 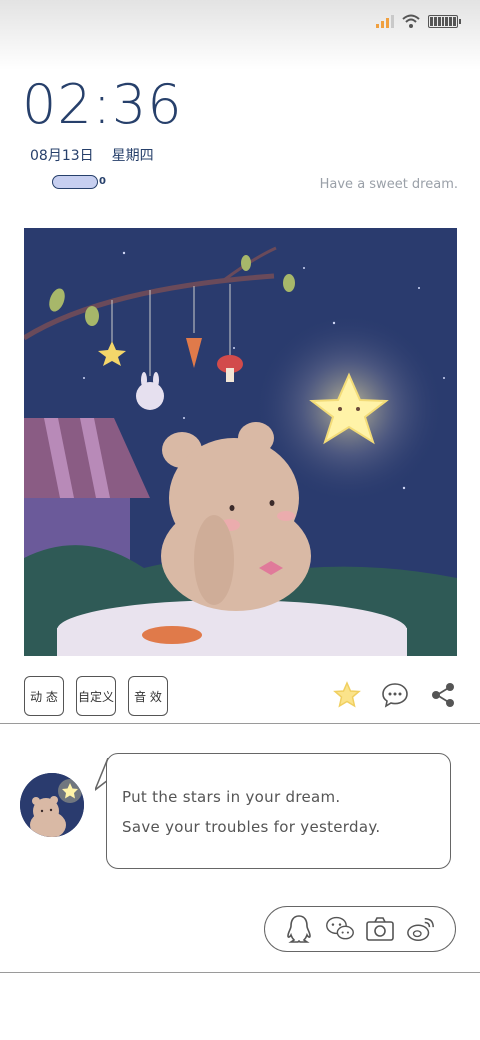 I want to click on weibo-icon, so click(x=420, y=929).